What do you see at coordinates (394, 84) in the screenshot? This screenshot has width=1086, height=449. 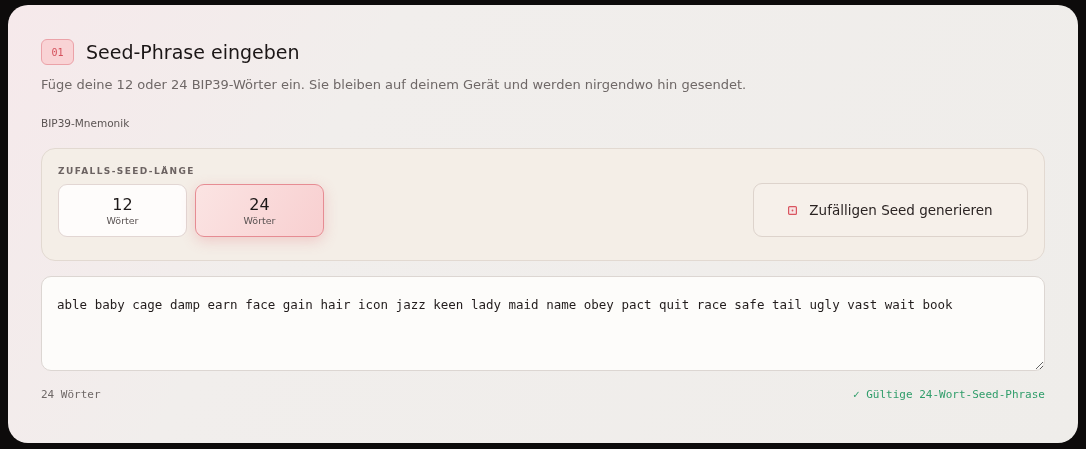 I see `step-description: Füge deine 12 oder 24 BIP39-Wörter ein. Sie bleiben auf deinem Gerät und werden nirgendwo hin gesendet.` at bounding box center [394, 84].